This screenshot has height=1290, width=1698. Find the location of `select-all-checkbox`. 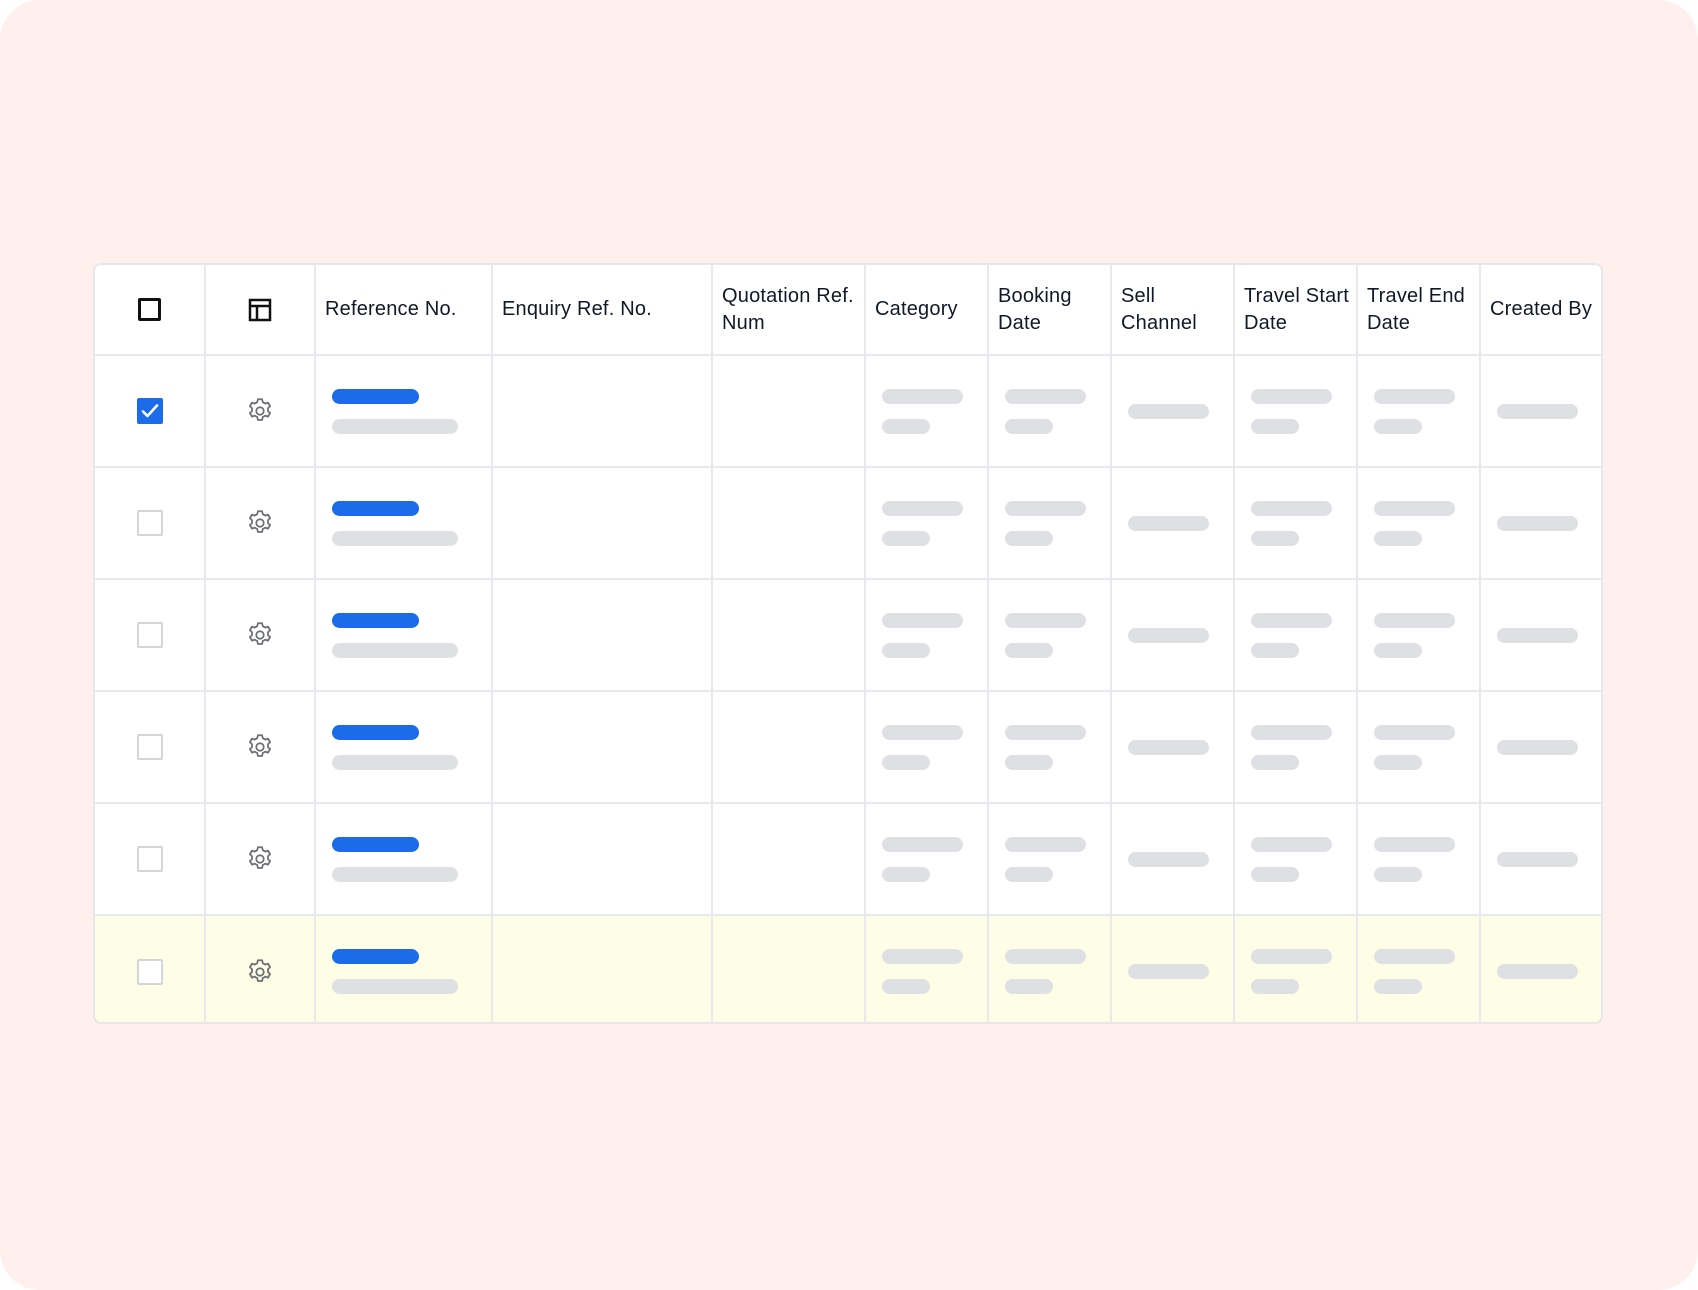

select-all-checkbox is located at coordinates (149, 310).